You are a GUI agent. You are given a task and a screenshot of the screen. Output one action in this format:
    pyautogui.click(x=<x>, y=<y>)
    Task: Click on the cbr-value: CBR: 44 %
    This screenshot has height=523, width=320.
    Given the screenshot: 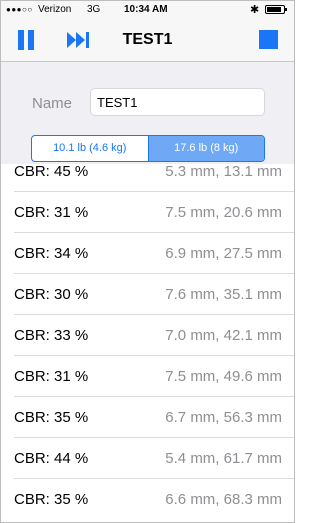 What is the action you would take?
    pyautogui.click(x=51, y=458)
    